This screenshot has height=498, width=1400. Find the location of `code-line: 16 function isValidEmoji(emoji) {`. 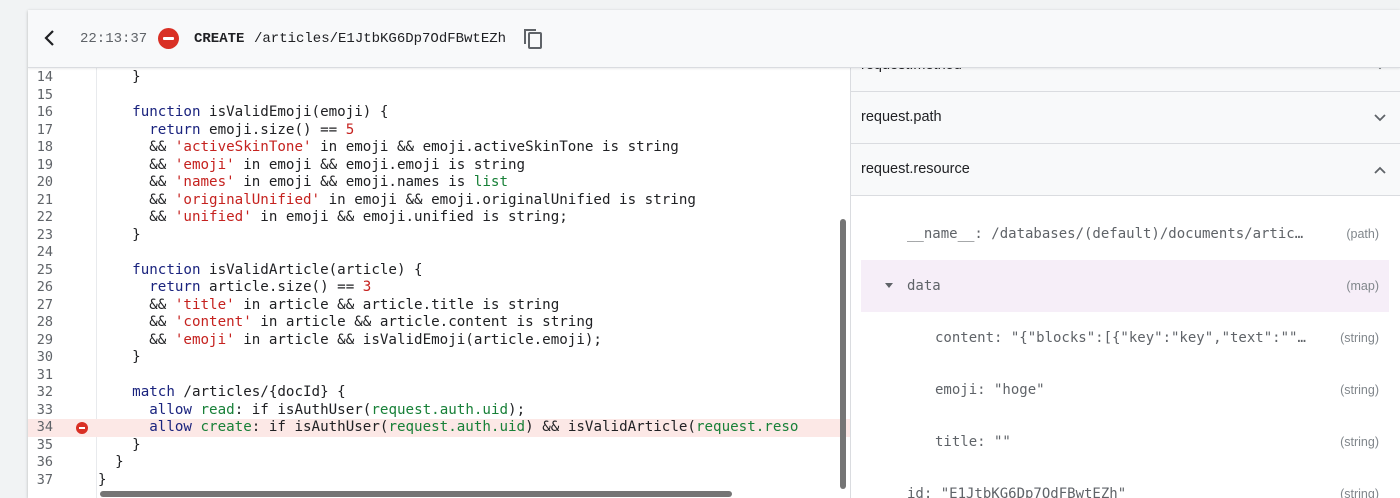

code-line: 16 function isValidEmoji(emoji) { is located at coordinates (439, 113).